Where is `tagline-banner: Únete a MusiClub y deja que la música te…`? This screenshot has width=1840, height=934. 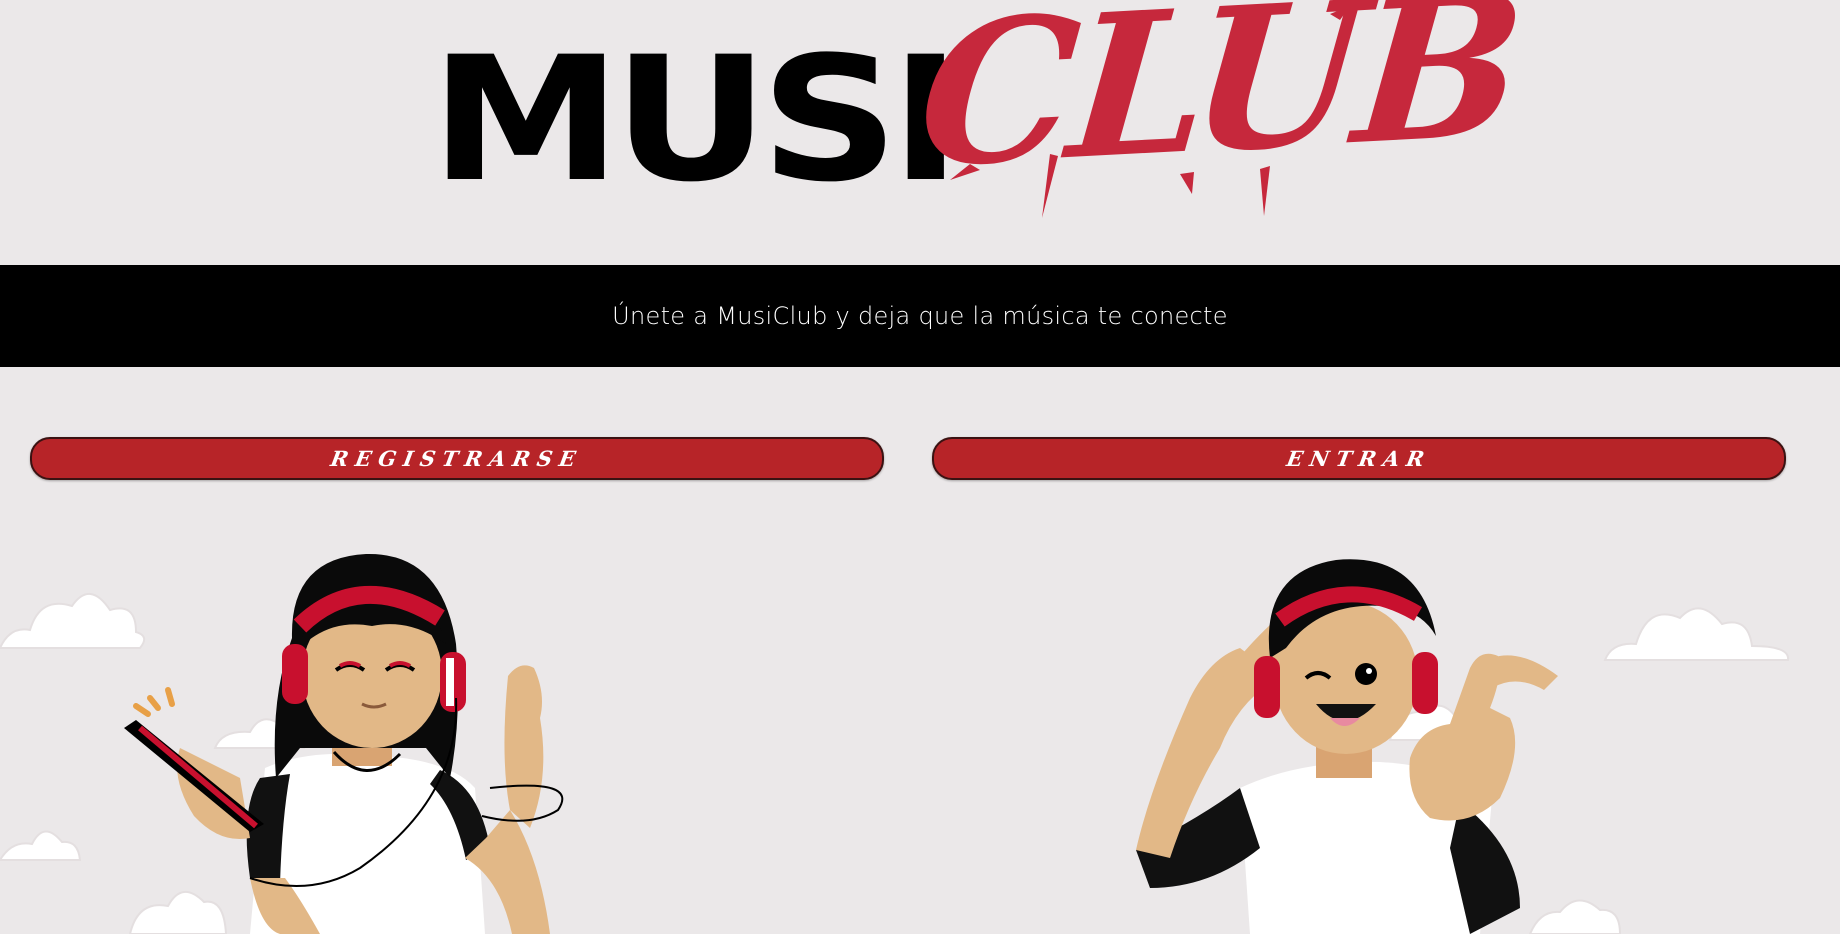
tagline-banner: Únete a MusiClub y deja que la música te… is located at coordinates (920, 316).